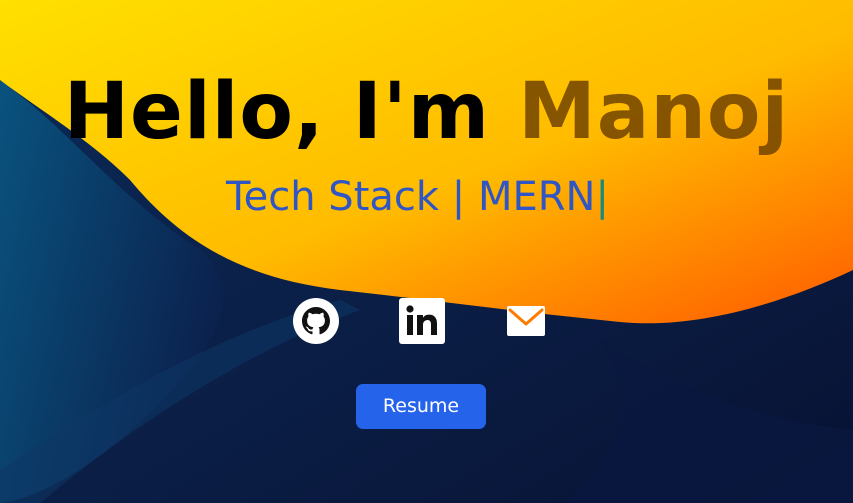 The width and height of the screenshot is (853, 503). I want to click on mail-icon, so click(526, 321).